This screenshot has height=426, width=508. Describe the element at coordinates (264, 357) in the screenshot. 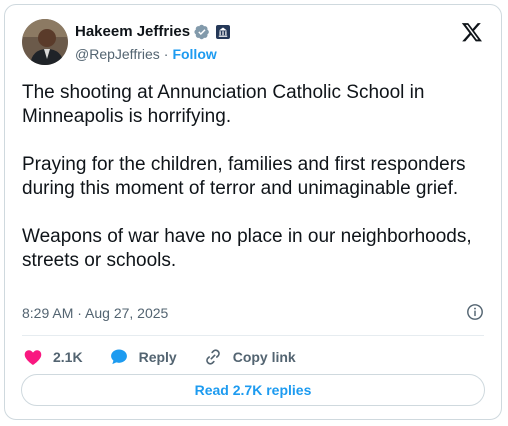

I see `copy-link-label: Copy link` at that location.